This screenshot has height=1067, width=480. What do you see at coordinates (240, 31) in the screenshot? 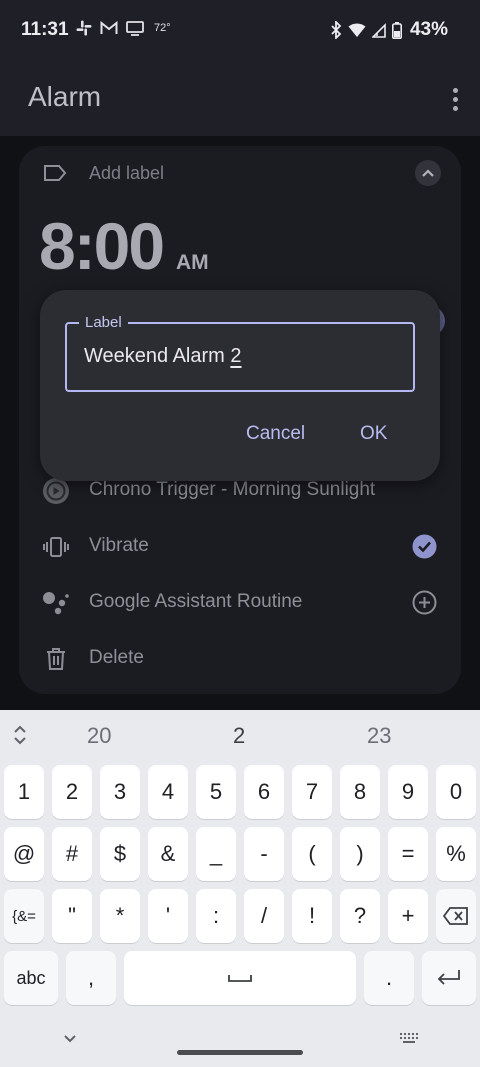
I see `status-bar: 11:31 72° 43%` at bounding box center [240, 31].